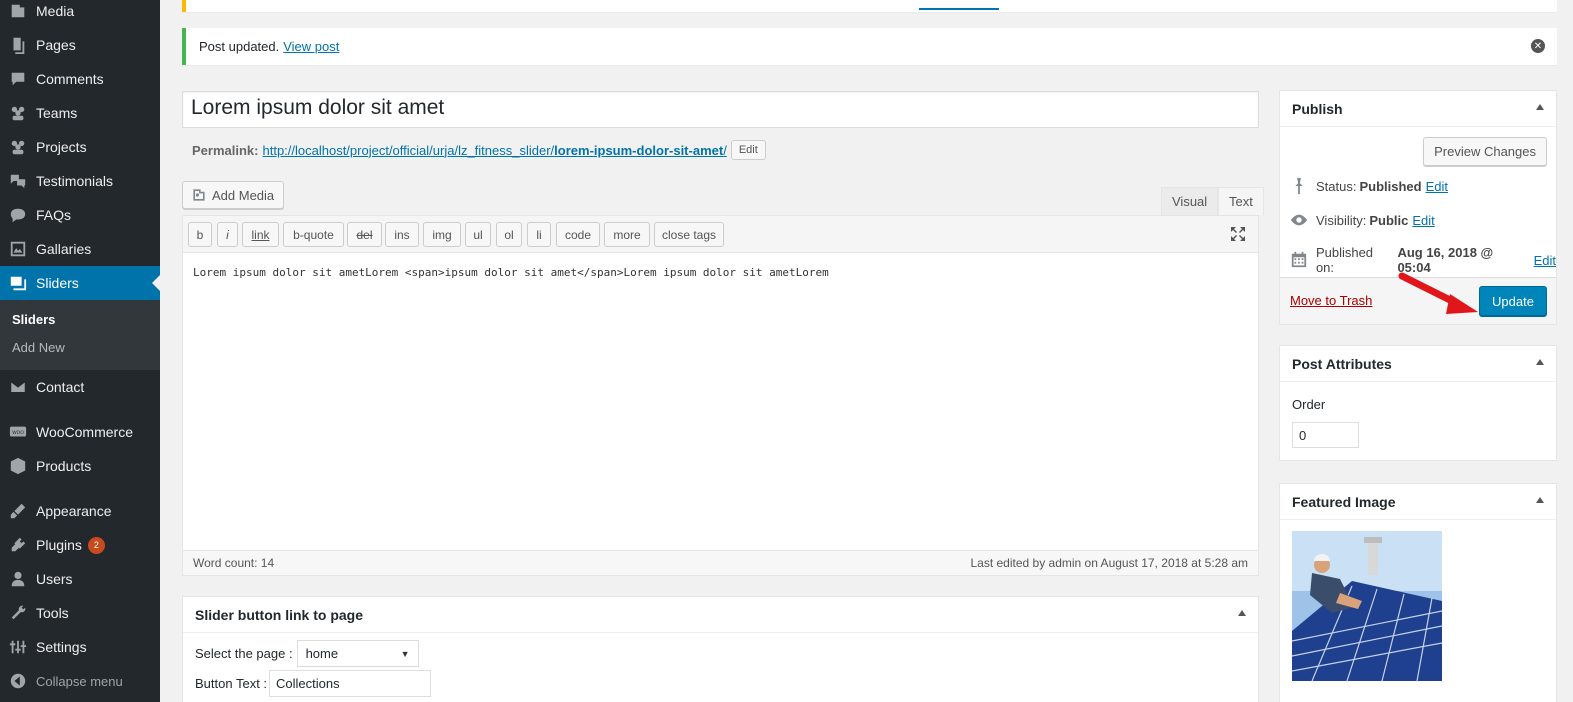  I want to click on plugins-icon, so click(18, 545).